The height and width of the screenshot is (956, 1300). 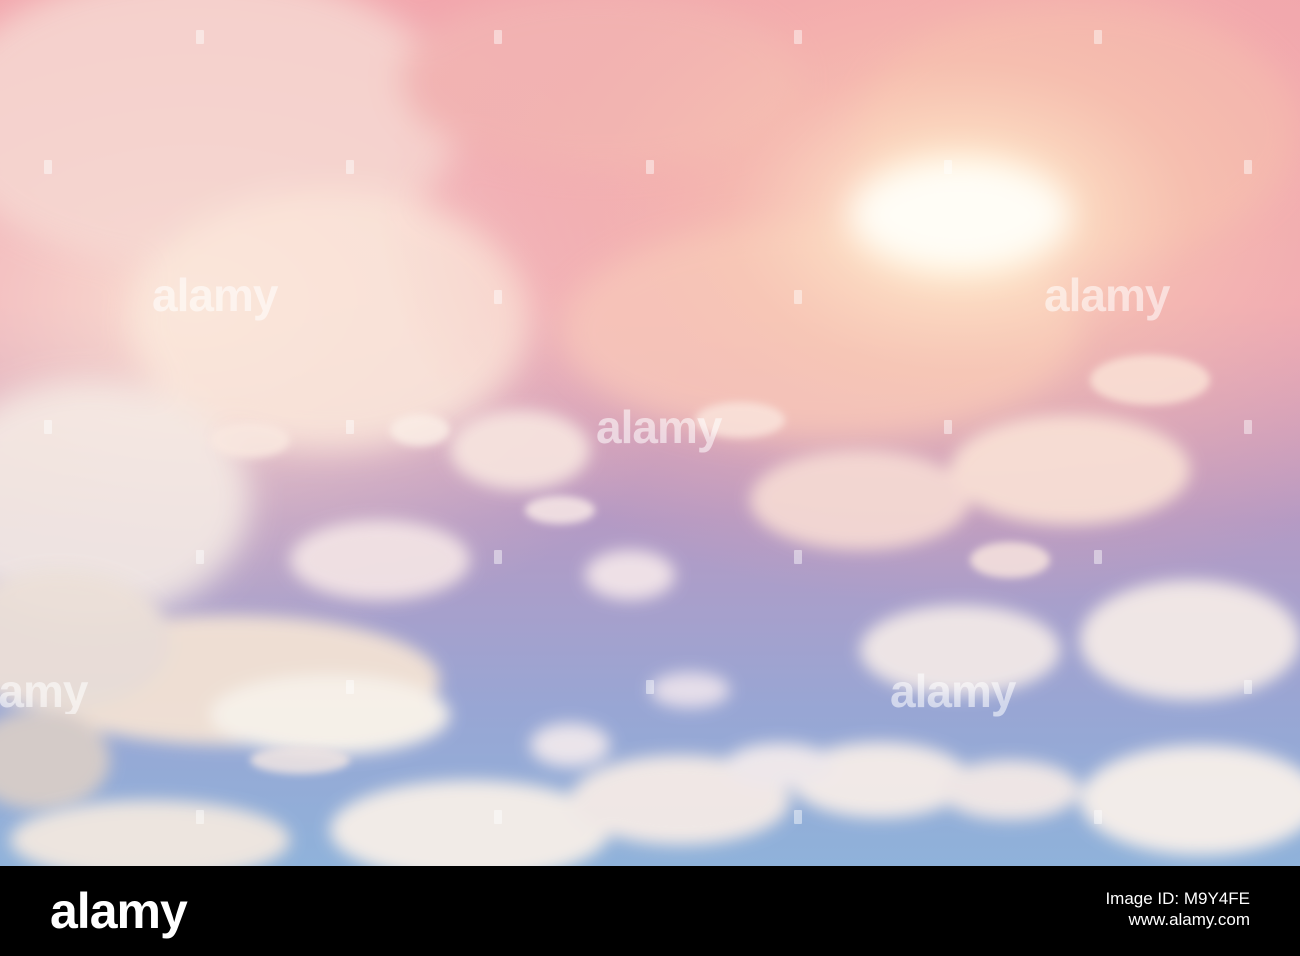 What do you see at coordinates (953, 691) in the screenshot?
I see `watermark-bottom-right: alamy` at bounding box center [953, 691].